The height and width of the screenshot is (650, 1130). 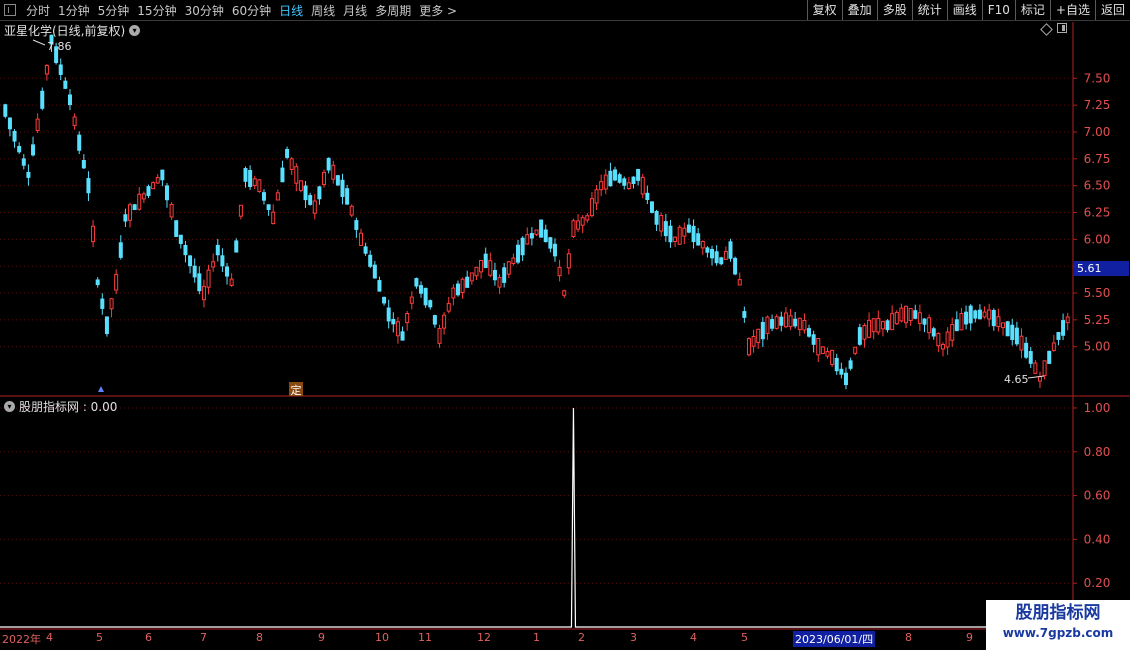 What do you see at coordinates (9, 406) in the screenshot?
I see `chevron-down-icon: ▾` at bounding box center [9, 406].